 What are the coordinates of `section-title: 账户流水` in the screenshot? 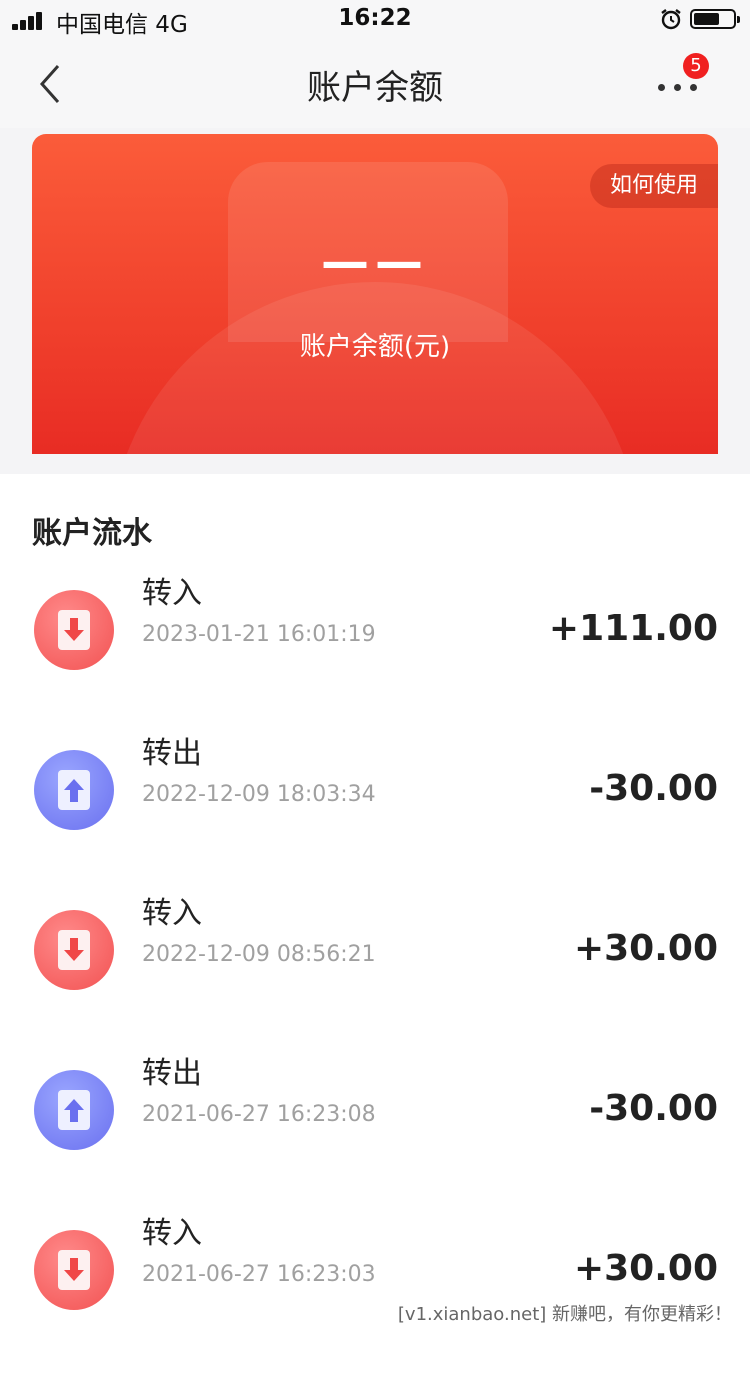 It's located at (92, 533).